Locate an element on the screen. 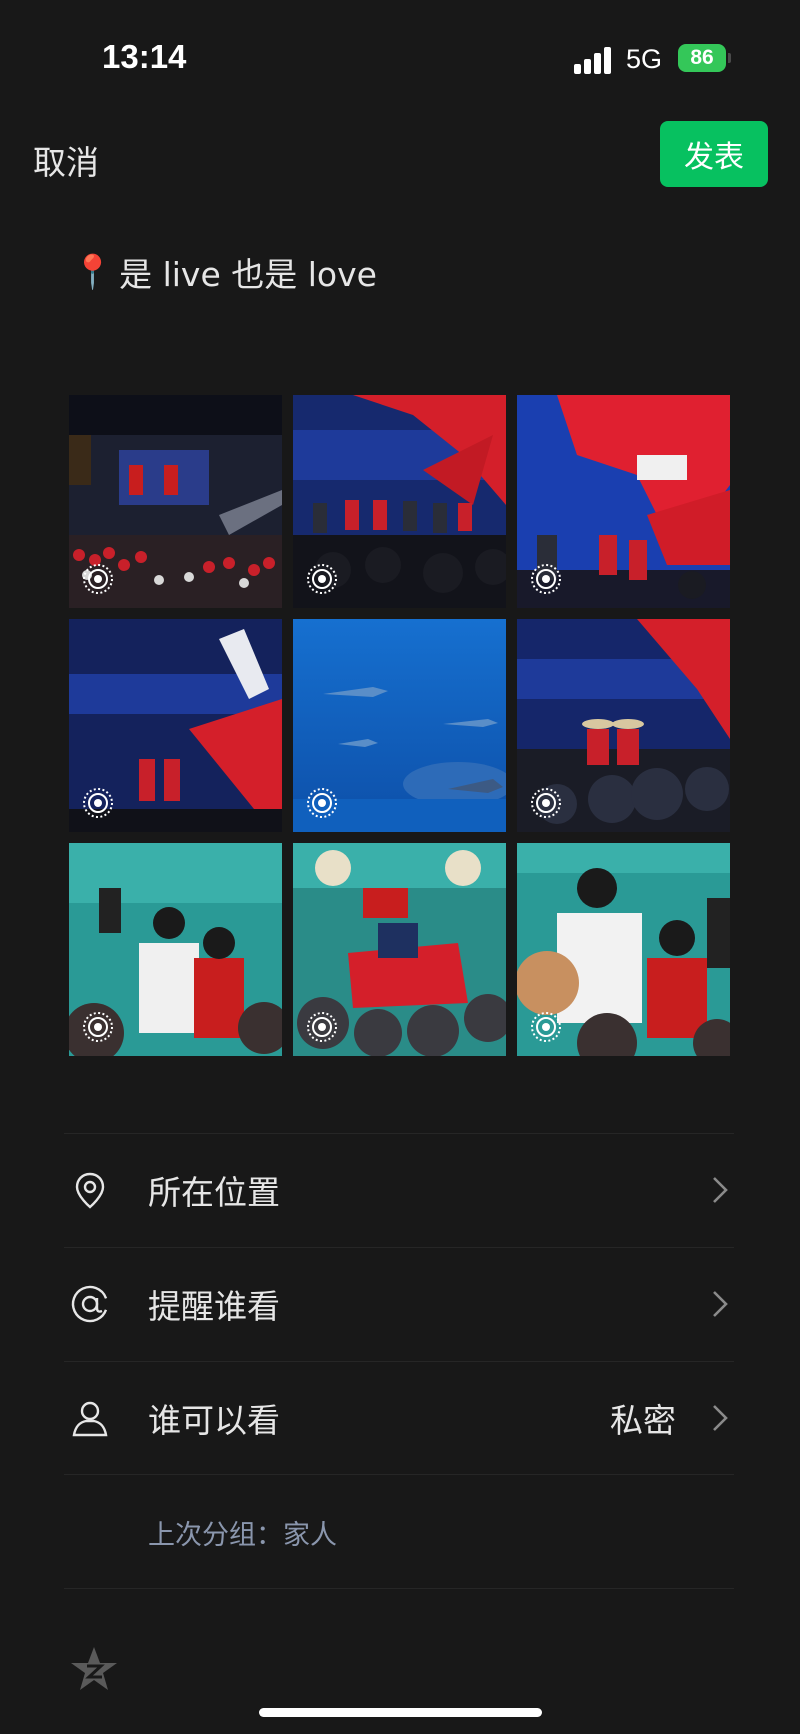  cancel-button: 取消 is located at coordinates (66, 160).